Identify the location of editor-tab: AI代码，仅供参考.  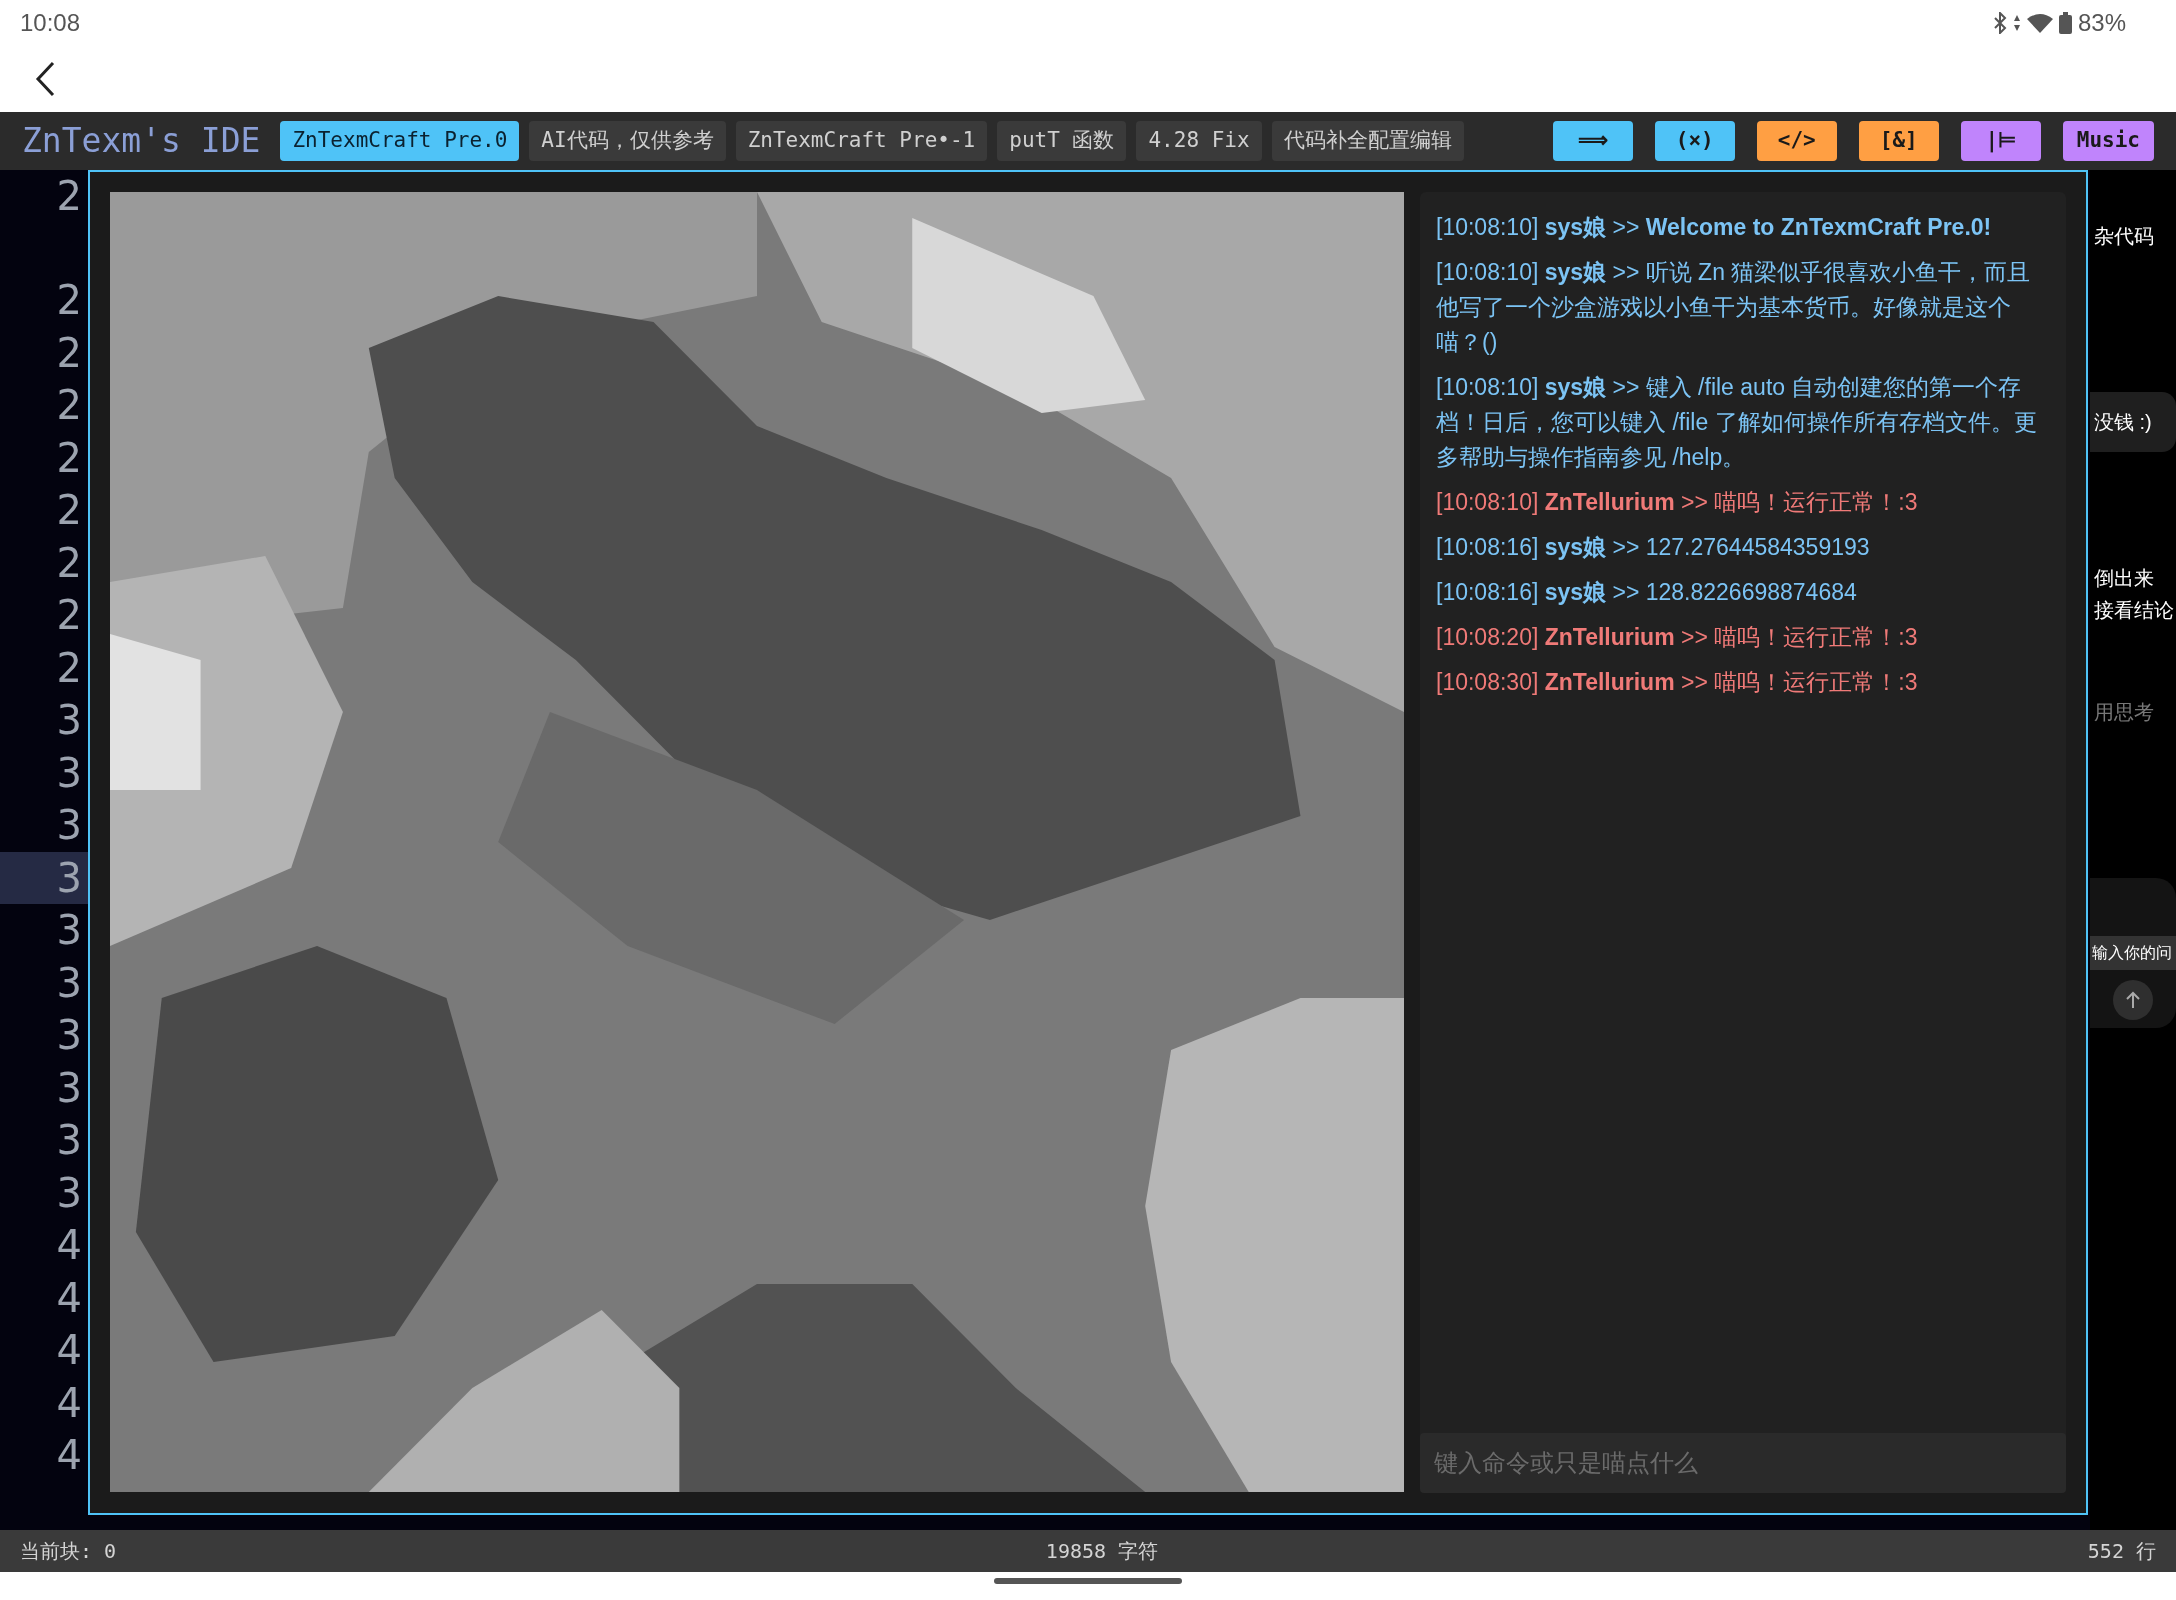
(627, 141).